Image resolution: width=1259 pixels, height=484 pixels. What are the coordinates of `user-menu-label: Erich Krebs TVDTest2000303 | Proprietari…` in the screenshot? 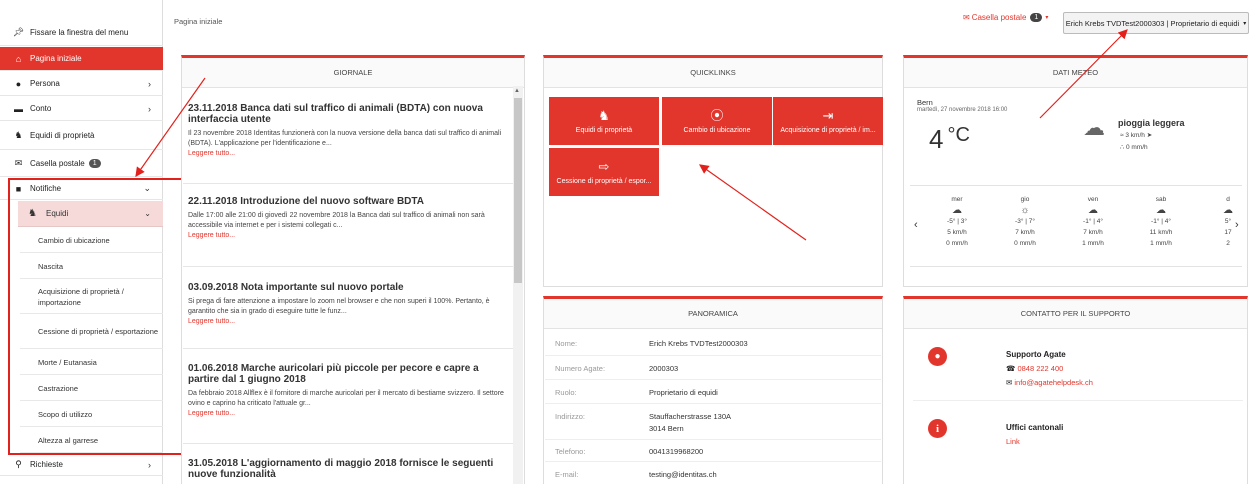 It's located at (1152, 23).